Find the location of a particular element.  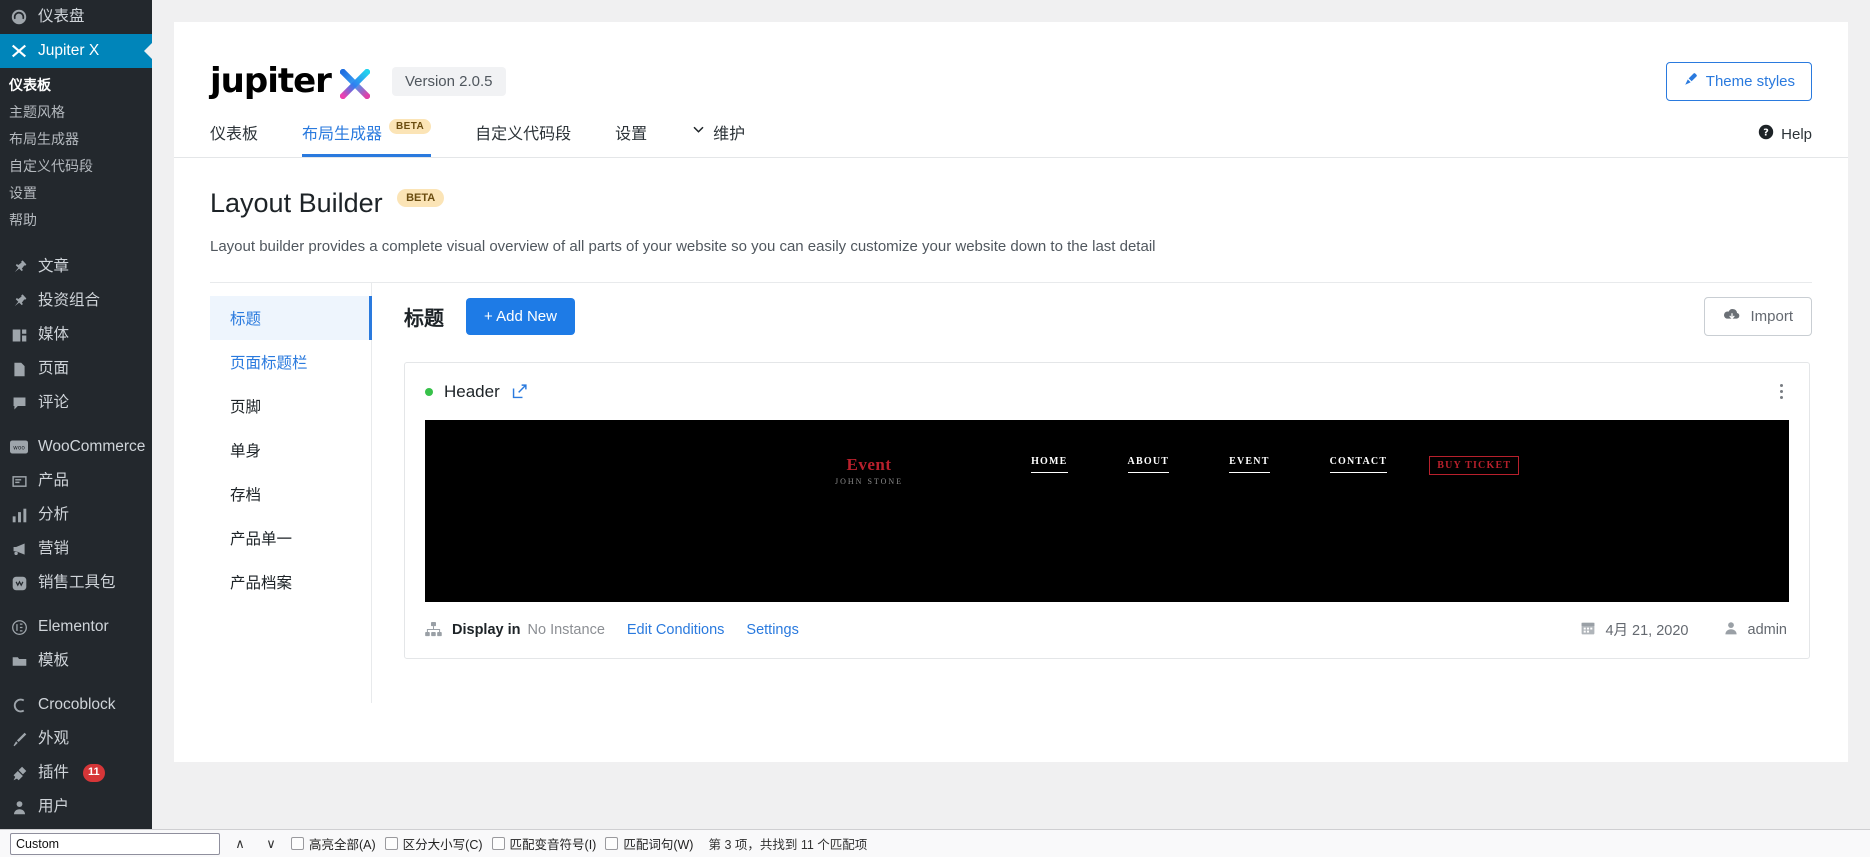

submenu-item-settings: 设置 is located at coordinates (76, 193).